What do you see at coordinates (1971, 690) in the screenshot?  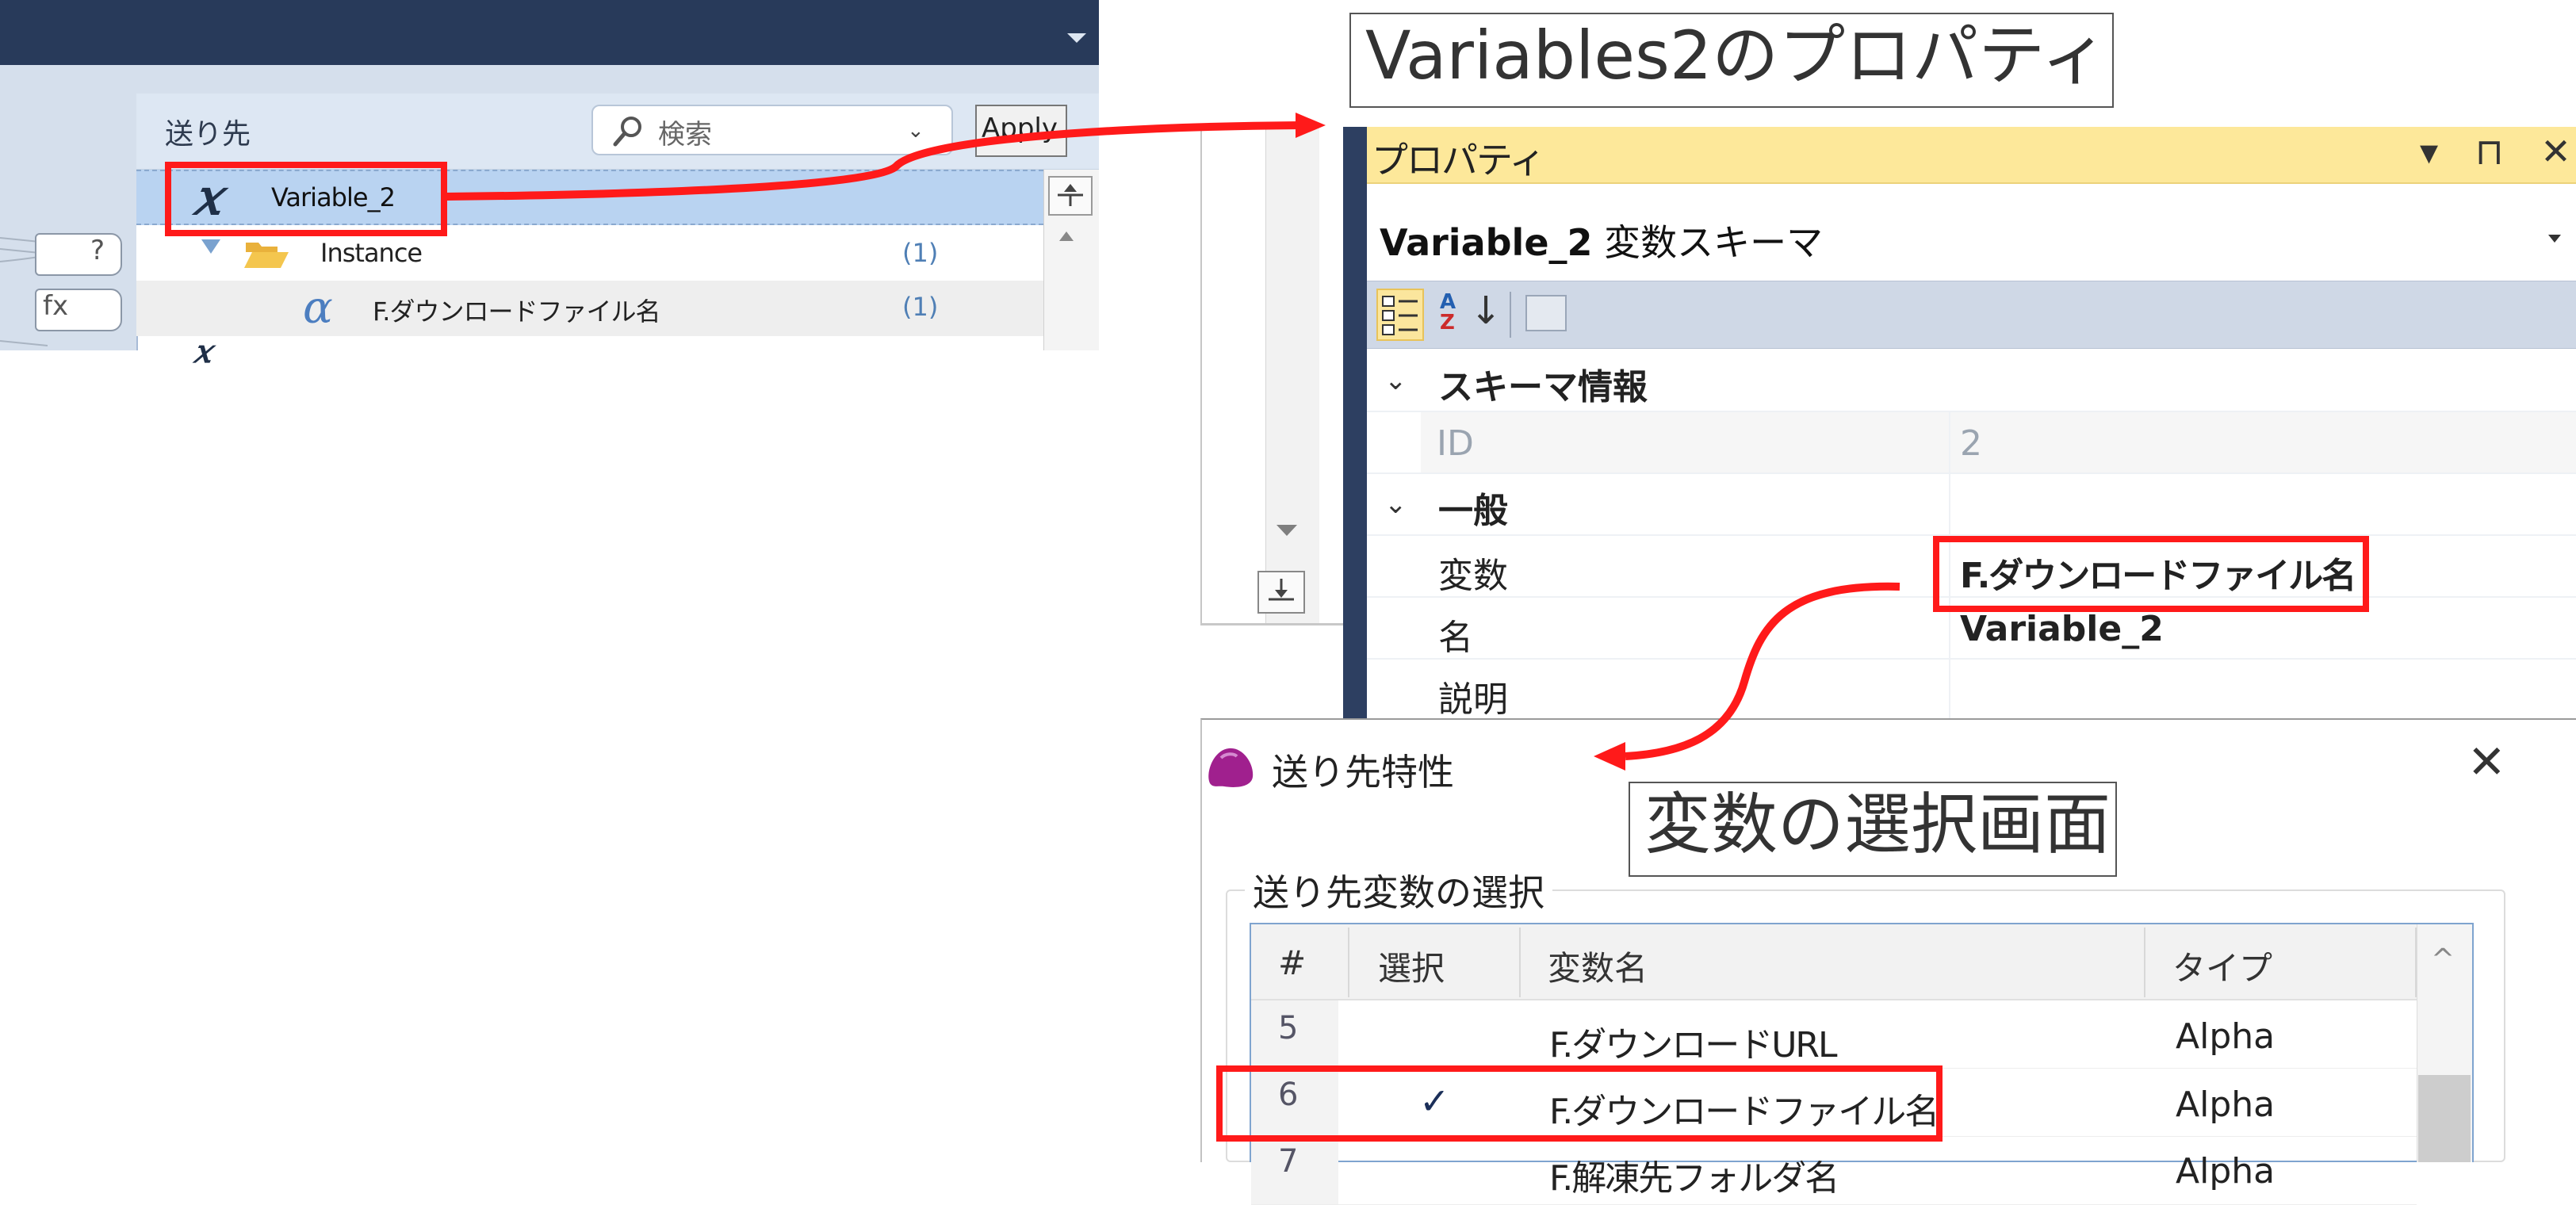 I see `property-row-description: 説明` at bounding box center [1971, 690].